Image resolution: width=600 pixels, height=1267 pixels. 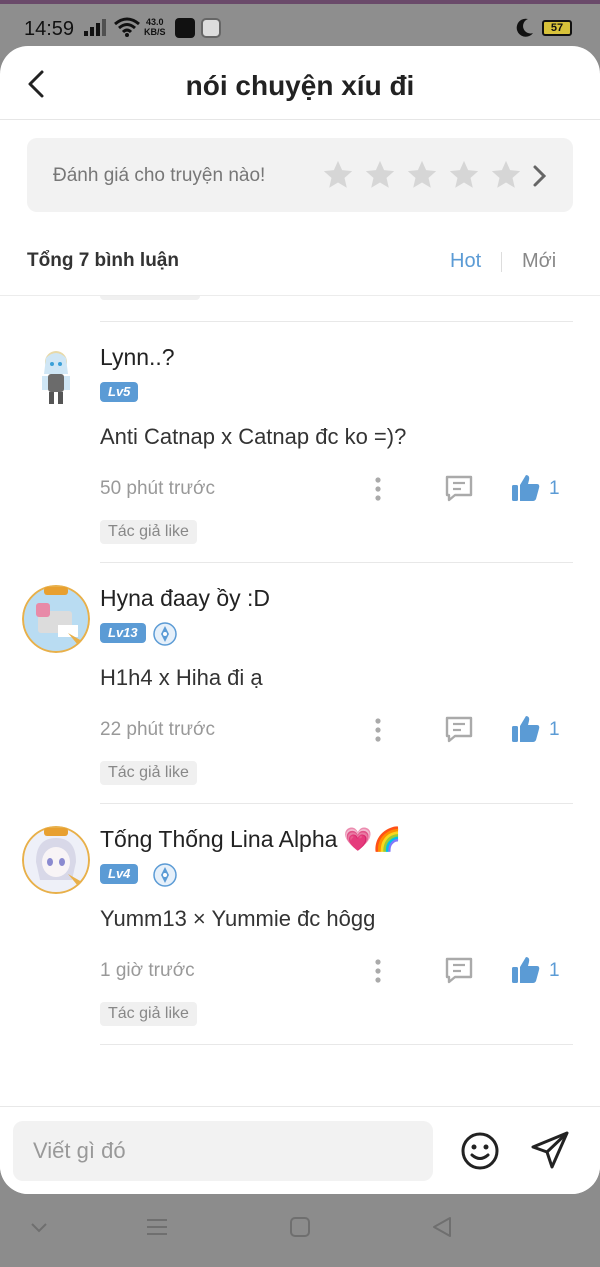 What do you see at coordinates (557, 28) in the screenshot?
I see `battery-icon: 57` at bounding box center [557, 28].